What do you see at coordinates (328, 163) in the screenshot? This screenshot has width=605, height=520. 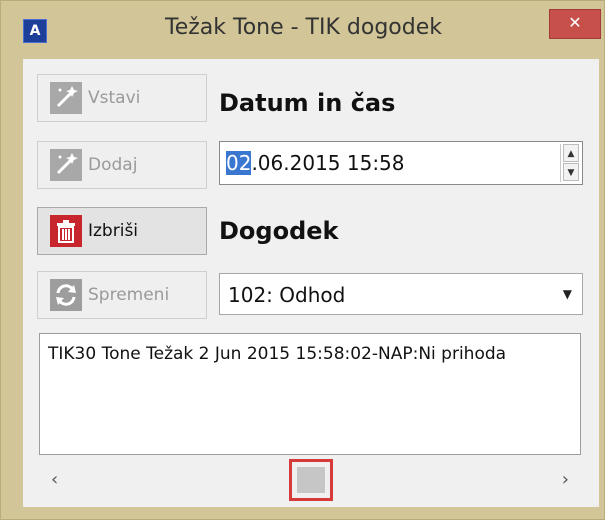 I see `datetime-rest: .06.2015 15:58` at bounding box center [328, 163].